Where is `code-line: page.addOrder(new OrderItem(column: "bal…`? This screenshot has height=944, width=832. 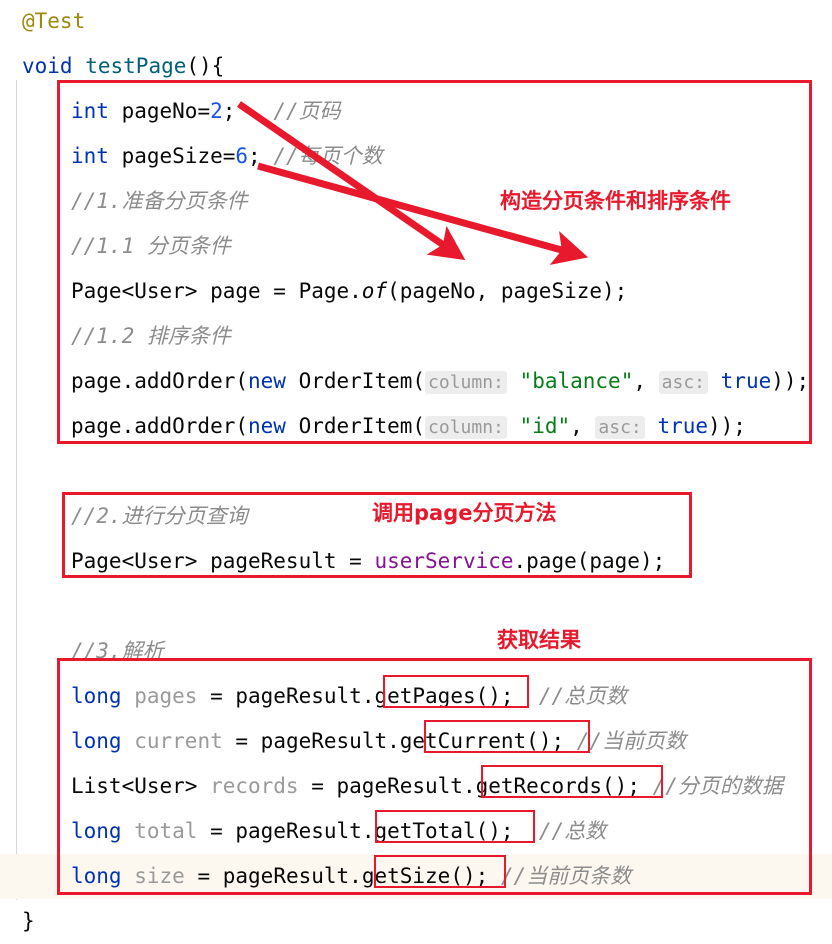 code-line: page.addOrder(new OrderItem(column: "bal… is located at coordinates (416, 381).